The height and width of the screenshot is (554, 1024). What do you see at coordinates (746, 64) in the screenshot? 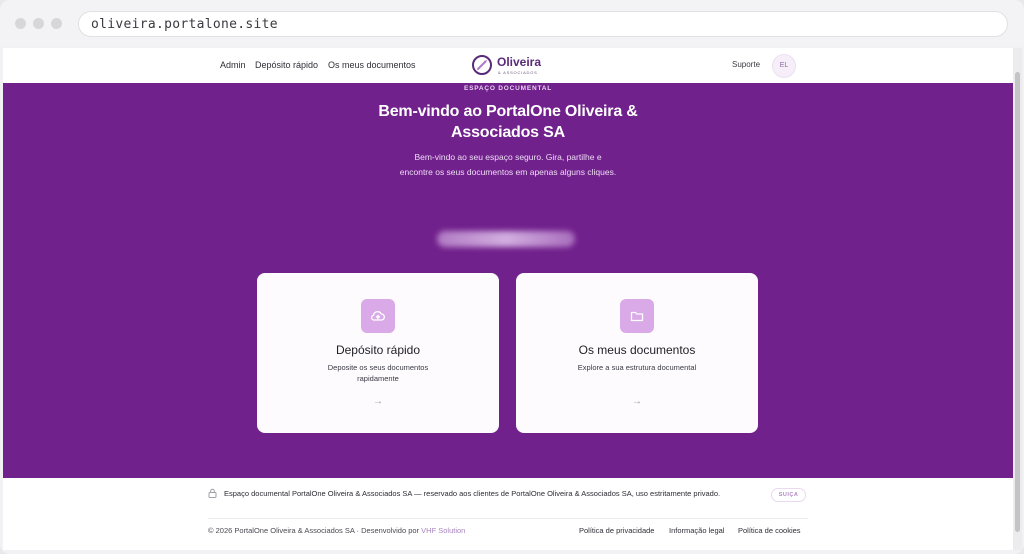
I see `support-link: Suporte` at bounding box center [746, 64].